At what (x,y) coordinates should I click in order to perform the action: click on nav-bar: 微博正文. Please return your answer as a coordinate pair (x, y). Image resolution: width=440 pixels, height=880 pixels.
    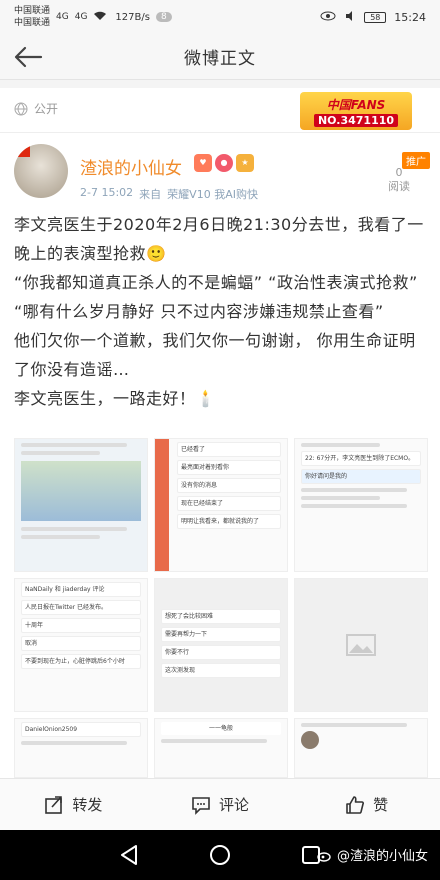
    Looking at the image, I should click on (220, 57).